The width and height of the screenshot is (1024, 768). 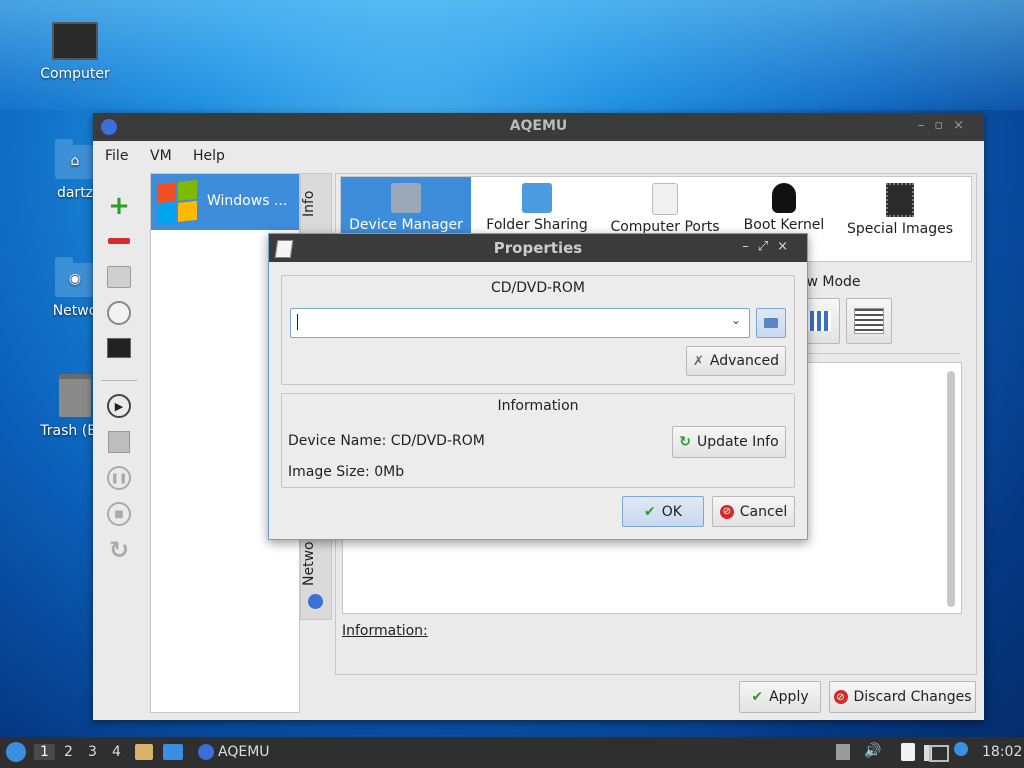 I want to click on stop-vm-button: ■, so click(x=119, y=514).